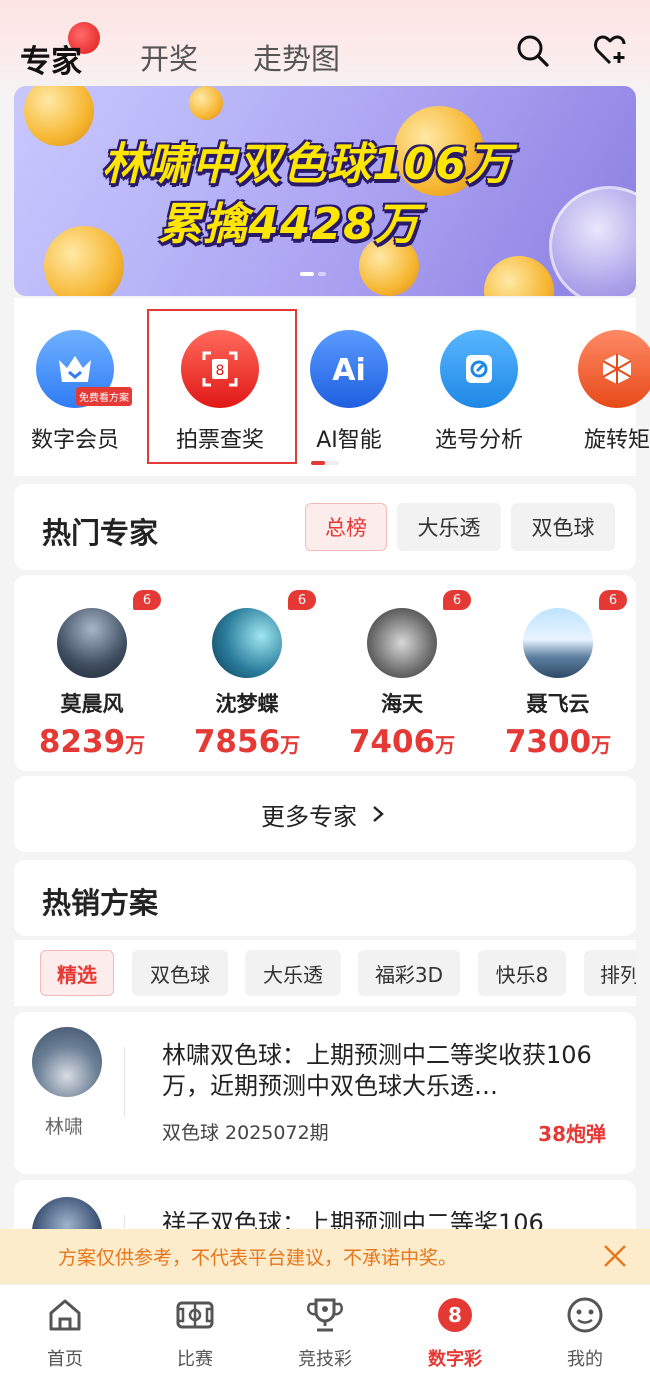 This screenshot has height=1377, width=650. What do you see at coordinates (402, 704) in the screenshot?
I see `expert-name: 海天` at bounding box center [402, 704].